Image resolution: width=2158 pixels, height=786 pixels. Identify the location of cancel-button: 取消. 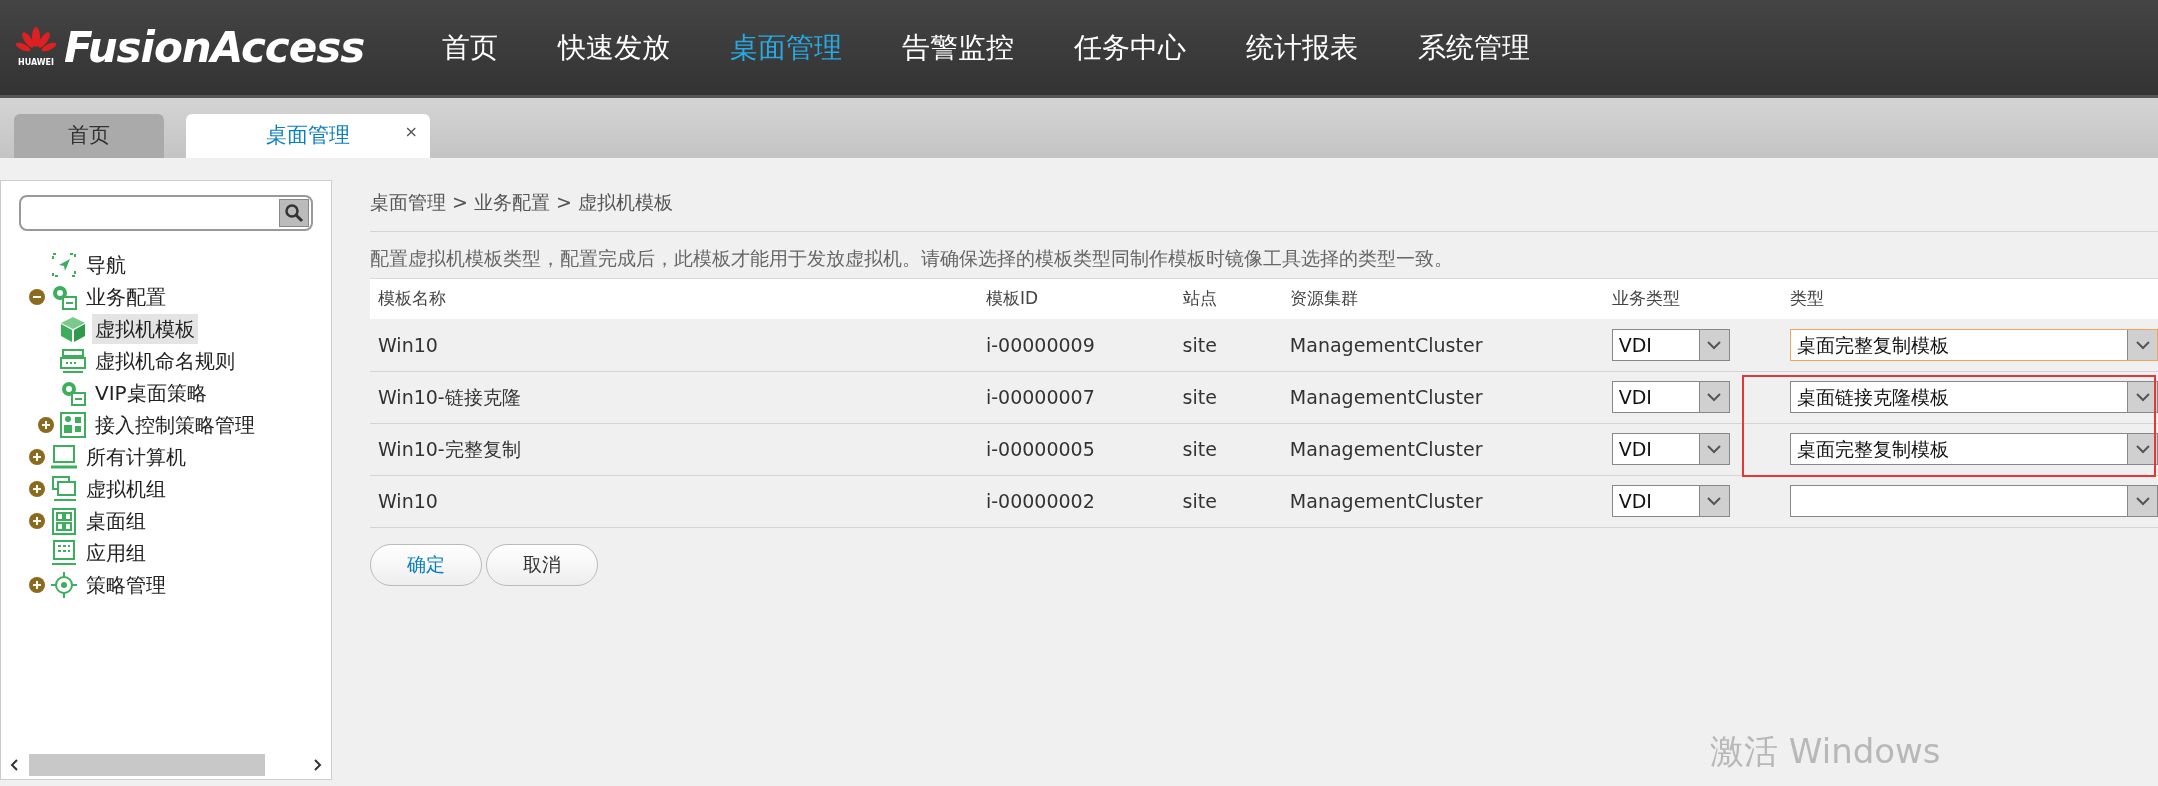
(542, 564).